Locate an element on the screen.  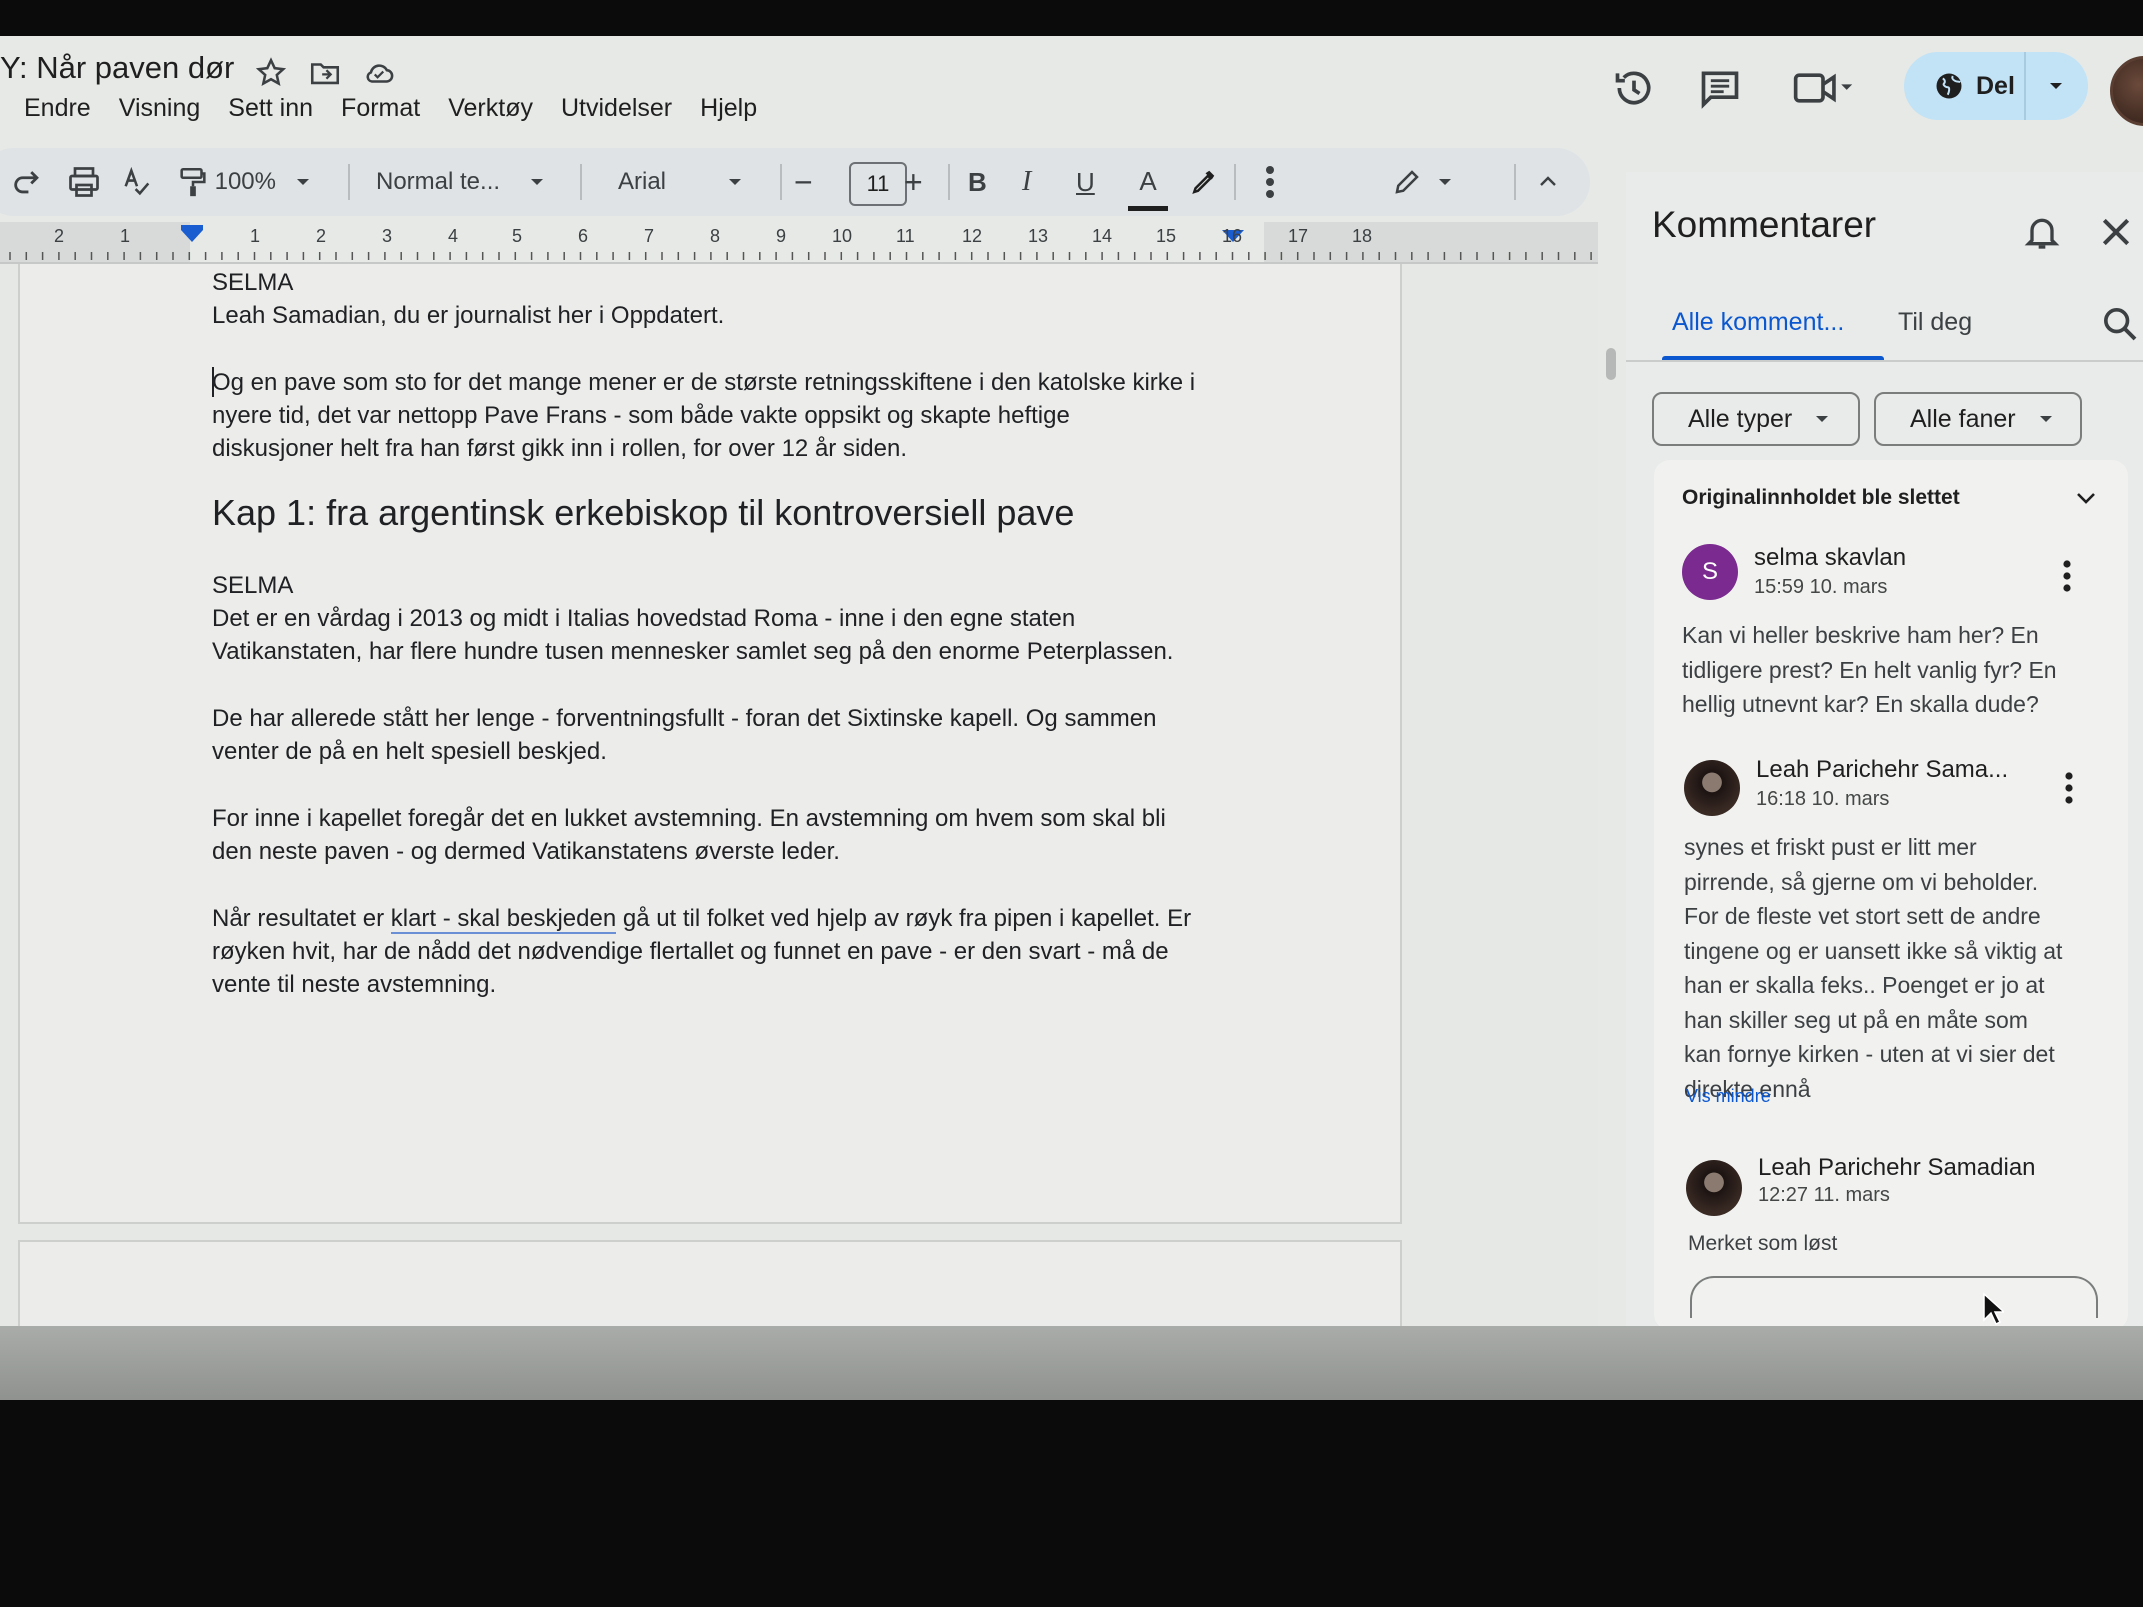
comments-icon is located at coordinates (1720, 88).